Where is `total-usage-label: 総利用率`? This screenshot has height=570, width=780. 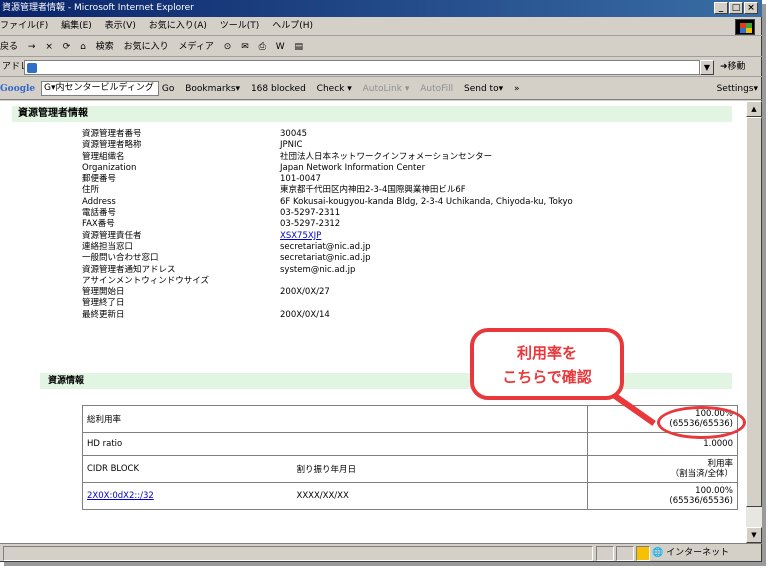 total-usage-label: 総利用率 is located at coordinates (335, 419).